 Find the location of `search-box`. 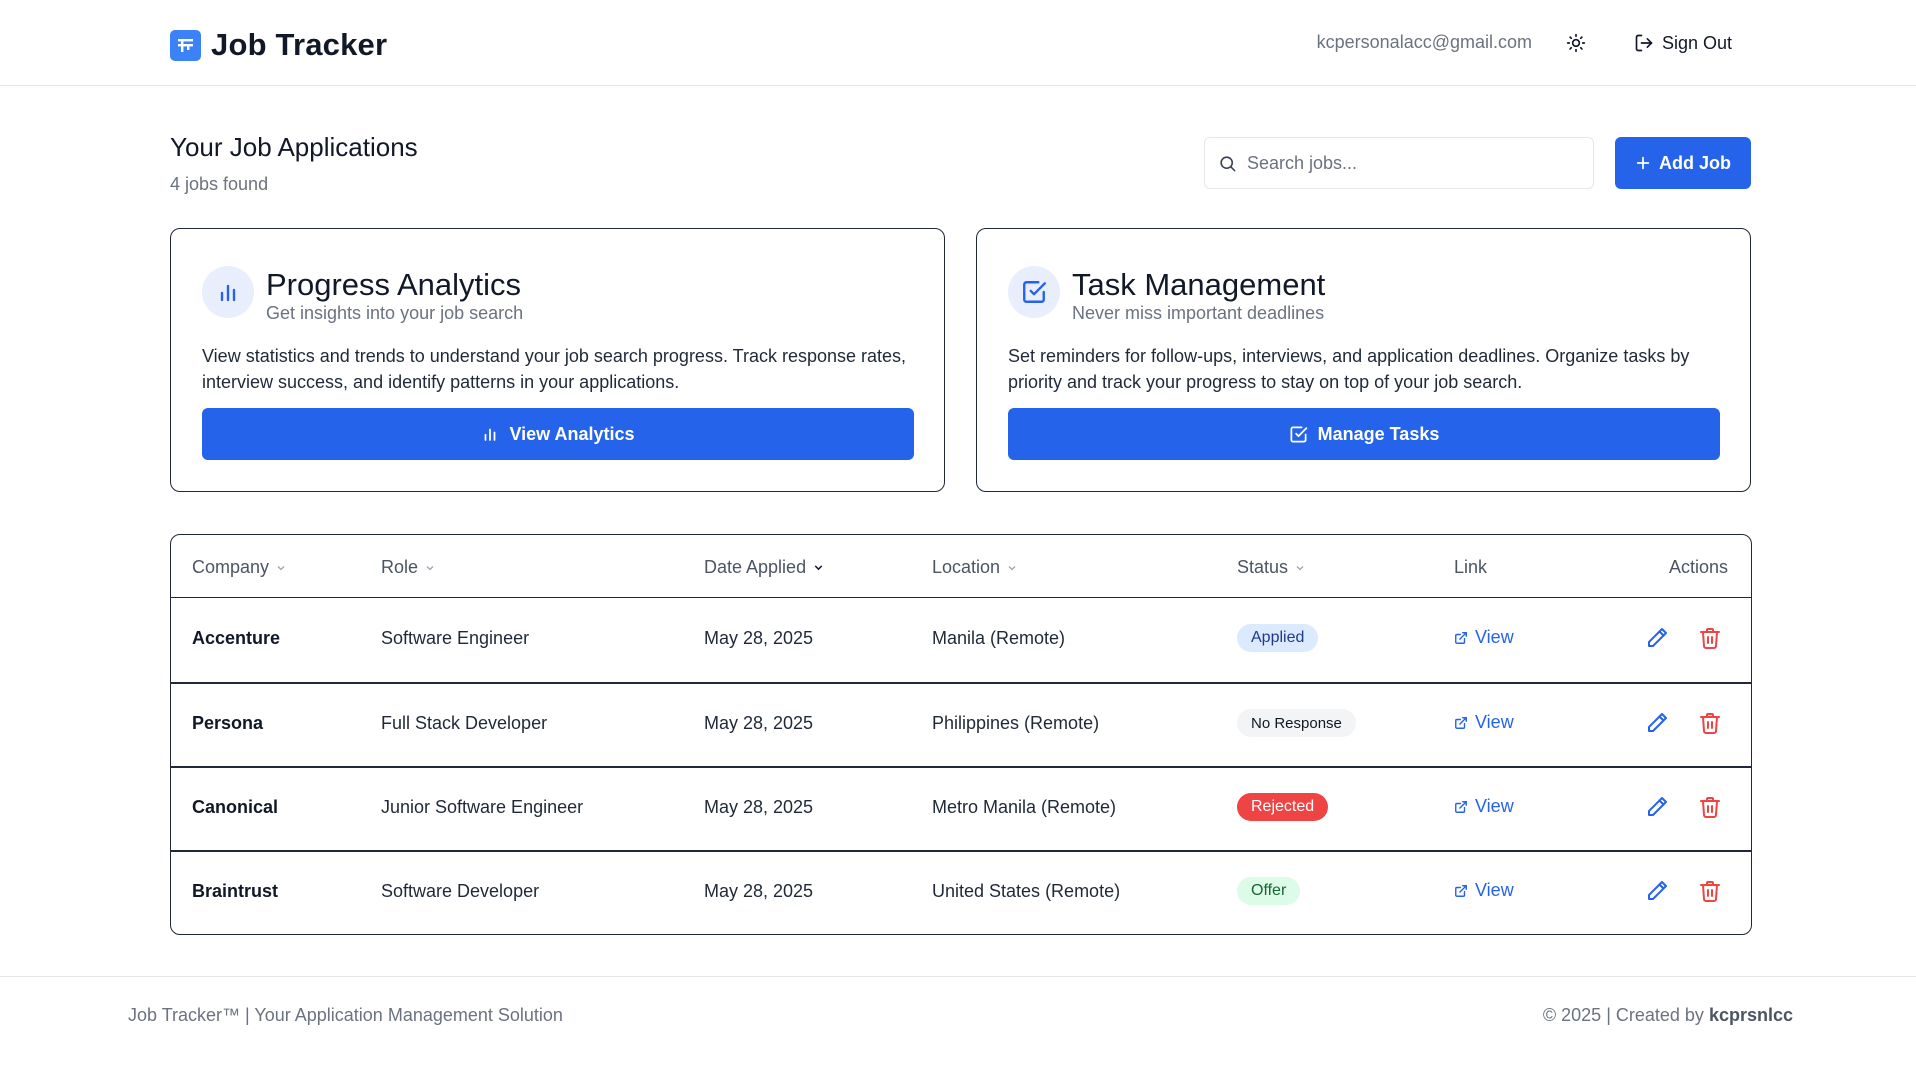

search-box is located at coordinates (1399, 163).